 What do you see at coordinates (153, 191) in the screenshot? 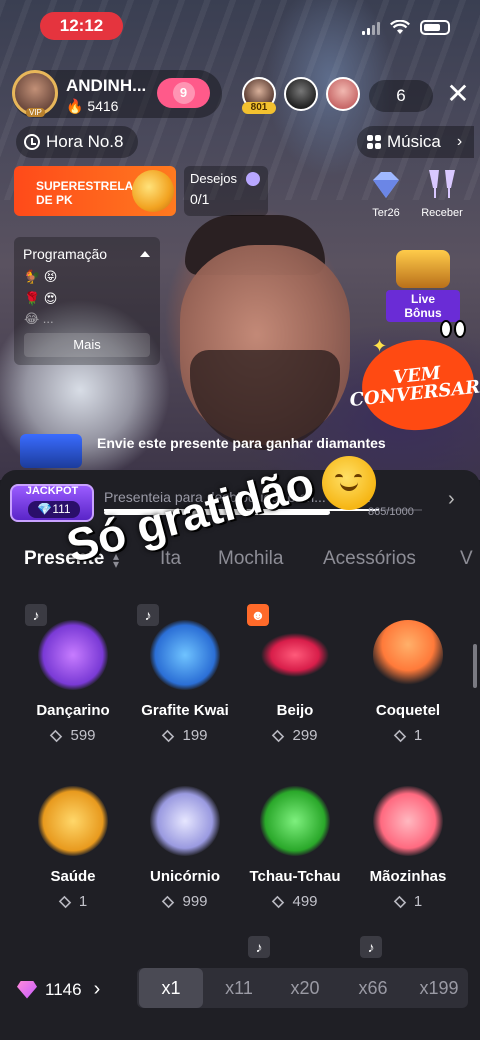
I see `trophy-icon` at bounding box center [153, 191].